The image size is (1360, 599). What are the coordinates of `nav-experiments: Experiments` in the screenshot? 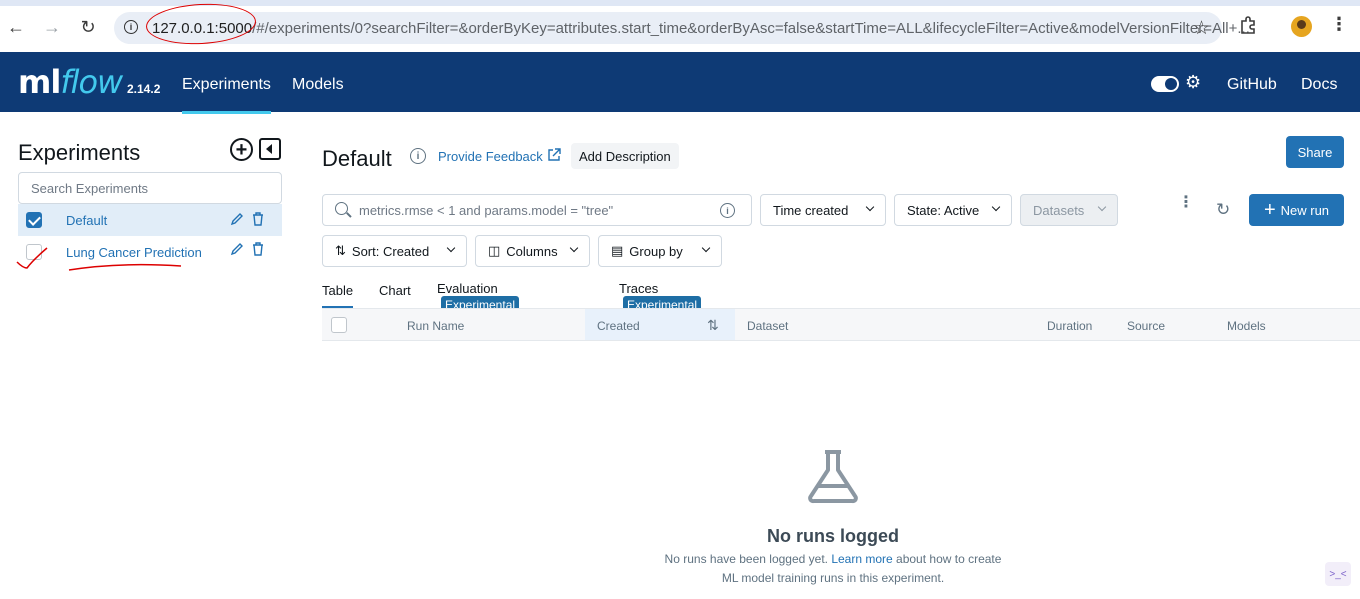 It's located at (226, 95).